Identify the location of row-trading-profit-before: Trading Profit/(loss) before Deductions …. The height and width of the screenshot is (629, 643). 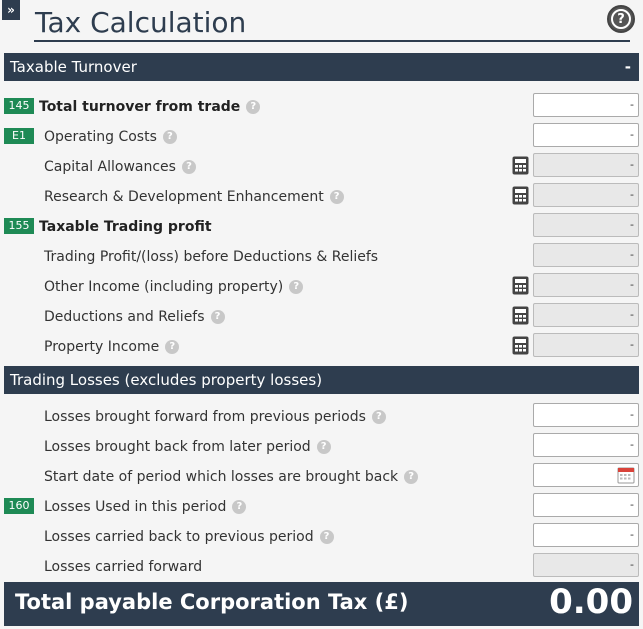
(321, 258).